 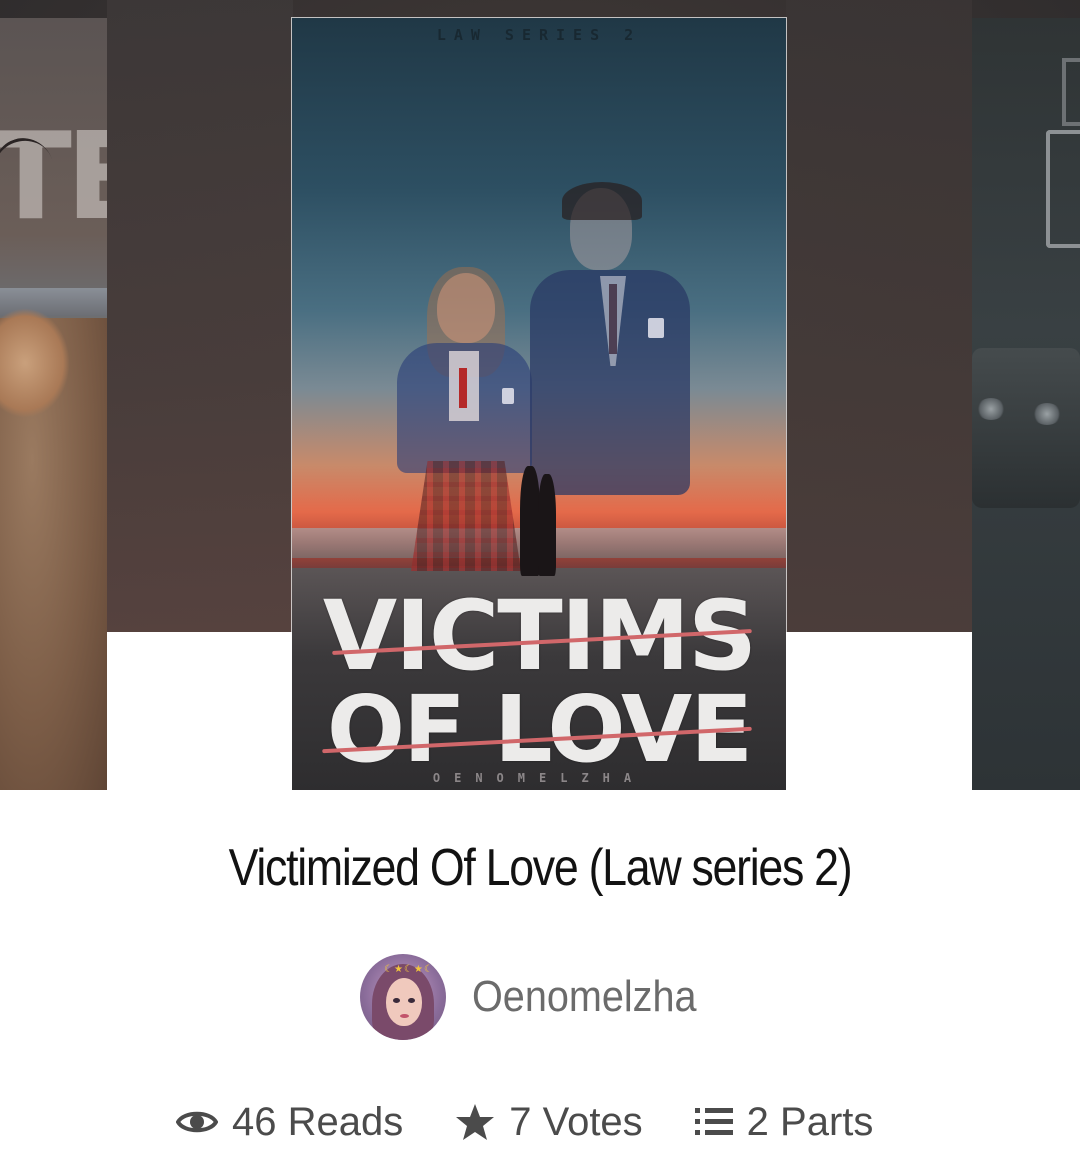 I want to click on cover-next, so click(x=1026, y=404).